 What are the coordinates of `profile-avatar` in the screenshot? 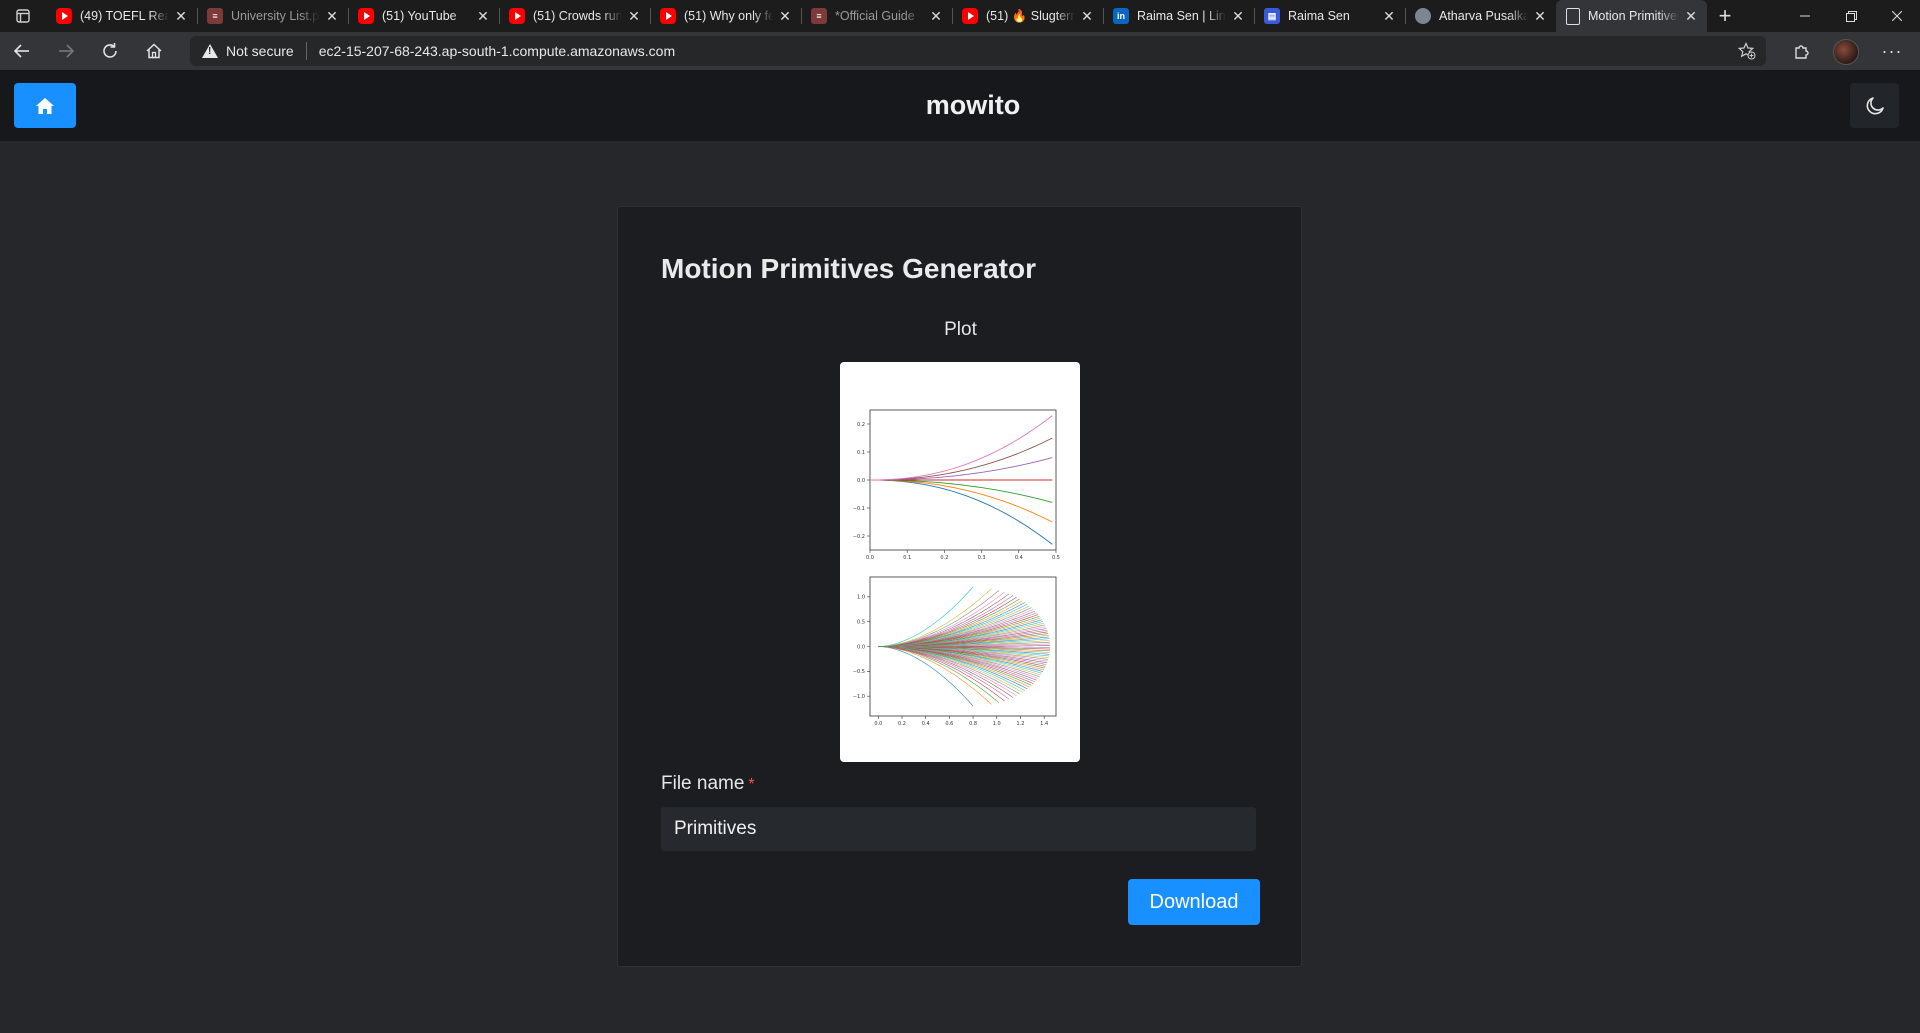 It's located at (1846, 52).